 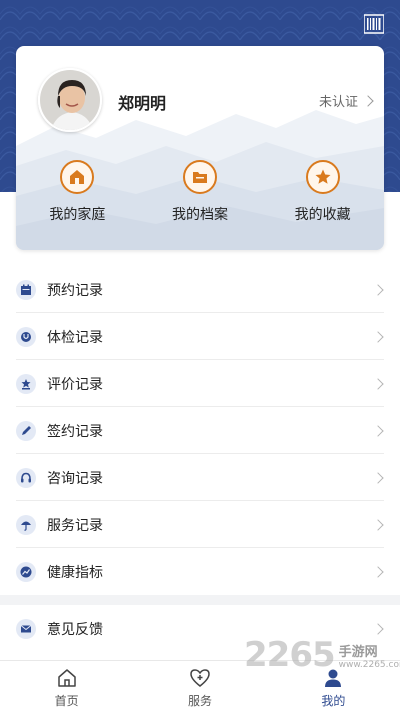 I want to click on mail-icon, so click(x=26, y=628).